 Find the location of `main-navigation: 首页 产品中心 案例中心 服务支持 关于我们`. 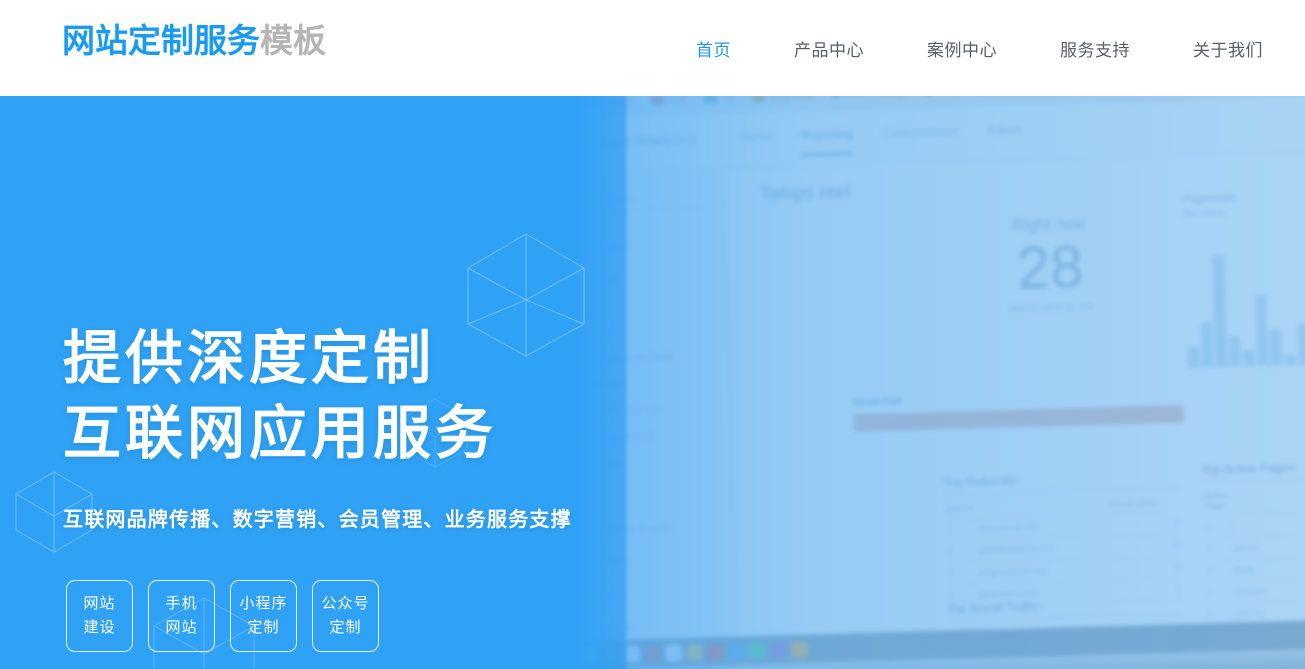

main-navigation: 首页 产品中心 案例中心 服务支持 关于我们 is located at coordinates (979, 48).